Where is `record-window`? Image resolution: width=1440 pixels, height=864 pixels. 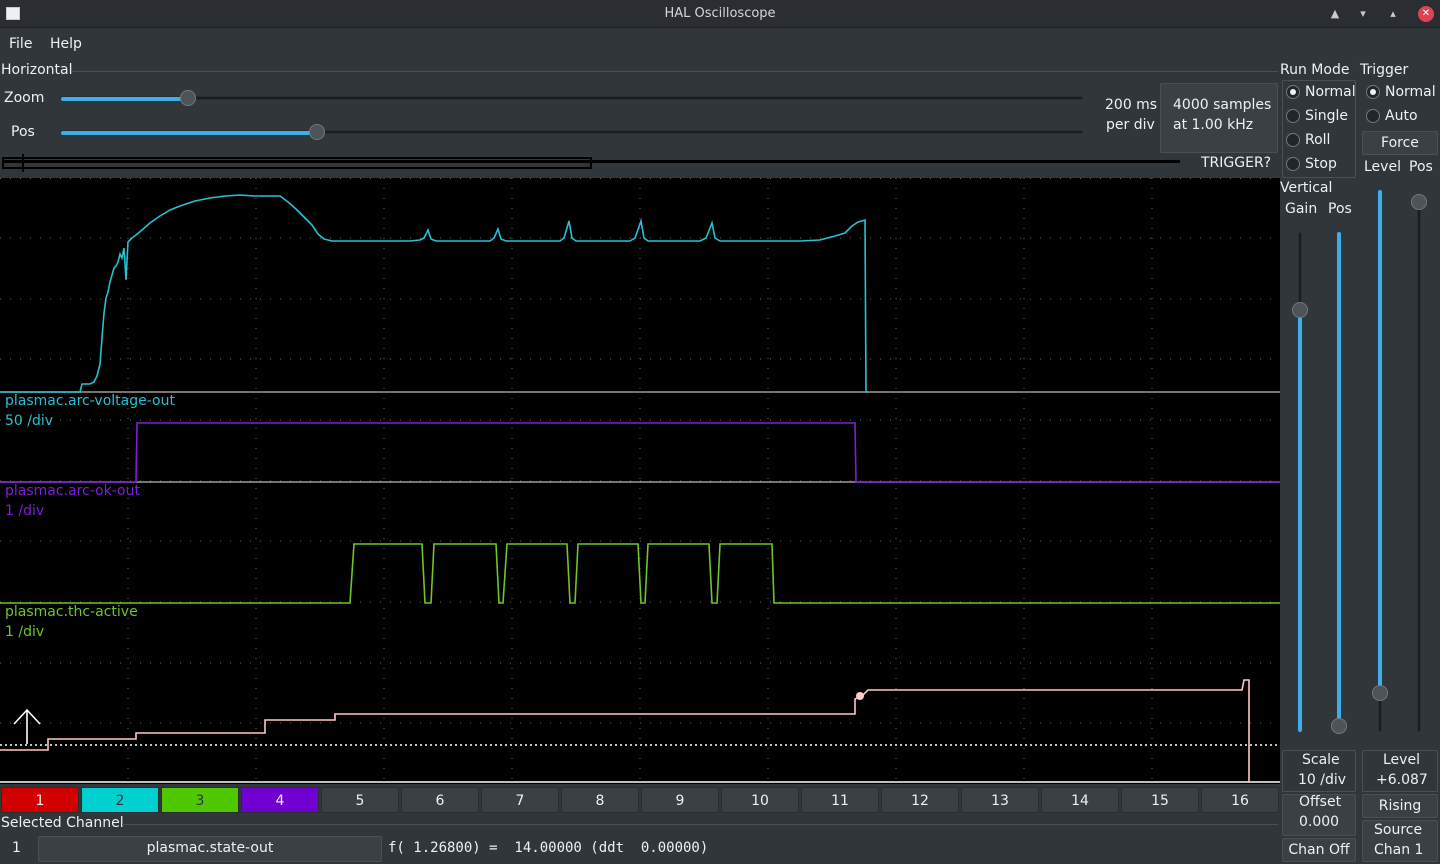
record-window is located at coordinates (297, 163).